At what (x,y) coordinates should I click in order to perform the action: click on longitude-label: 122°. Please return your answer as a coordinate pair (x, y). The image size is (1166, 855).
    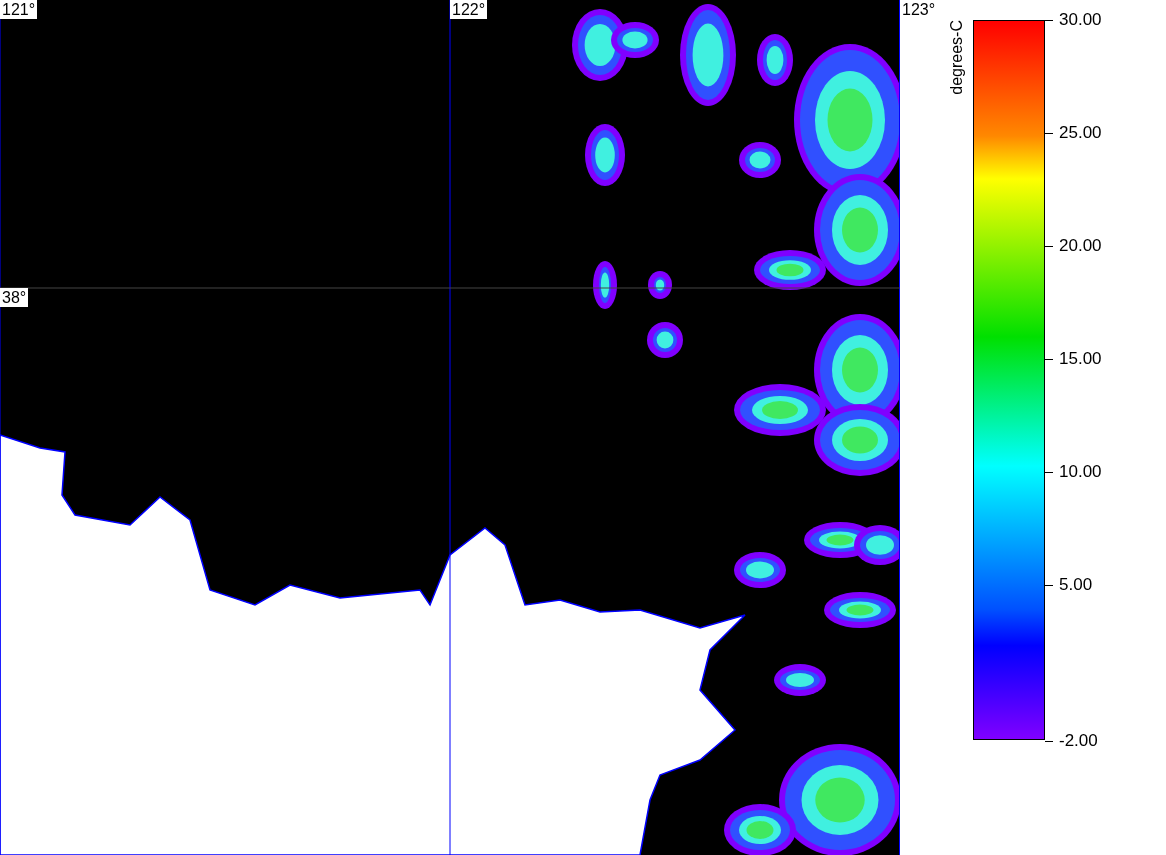
    Looking at the image, I should click on (469, 9).